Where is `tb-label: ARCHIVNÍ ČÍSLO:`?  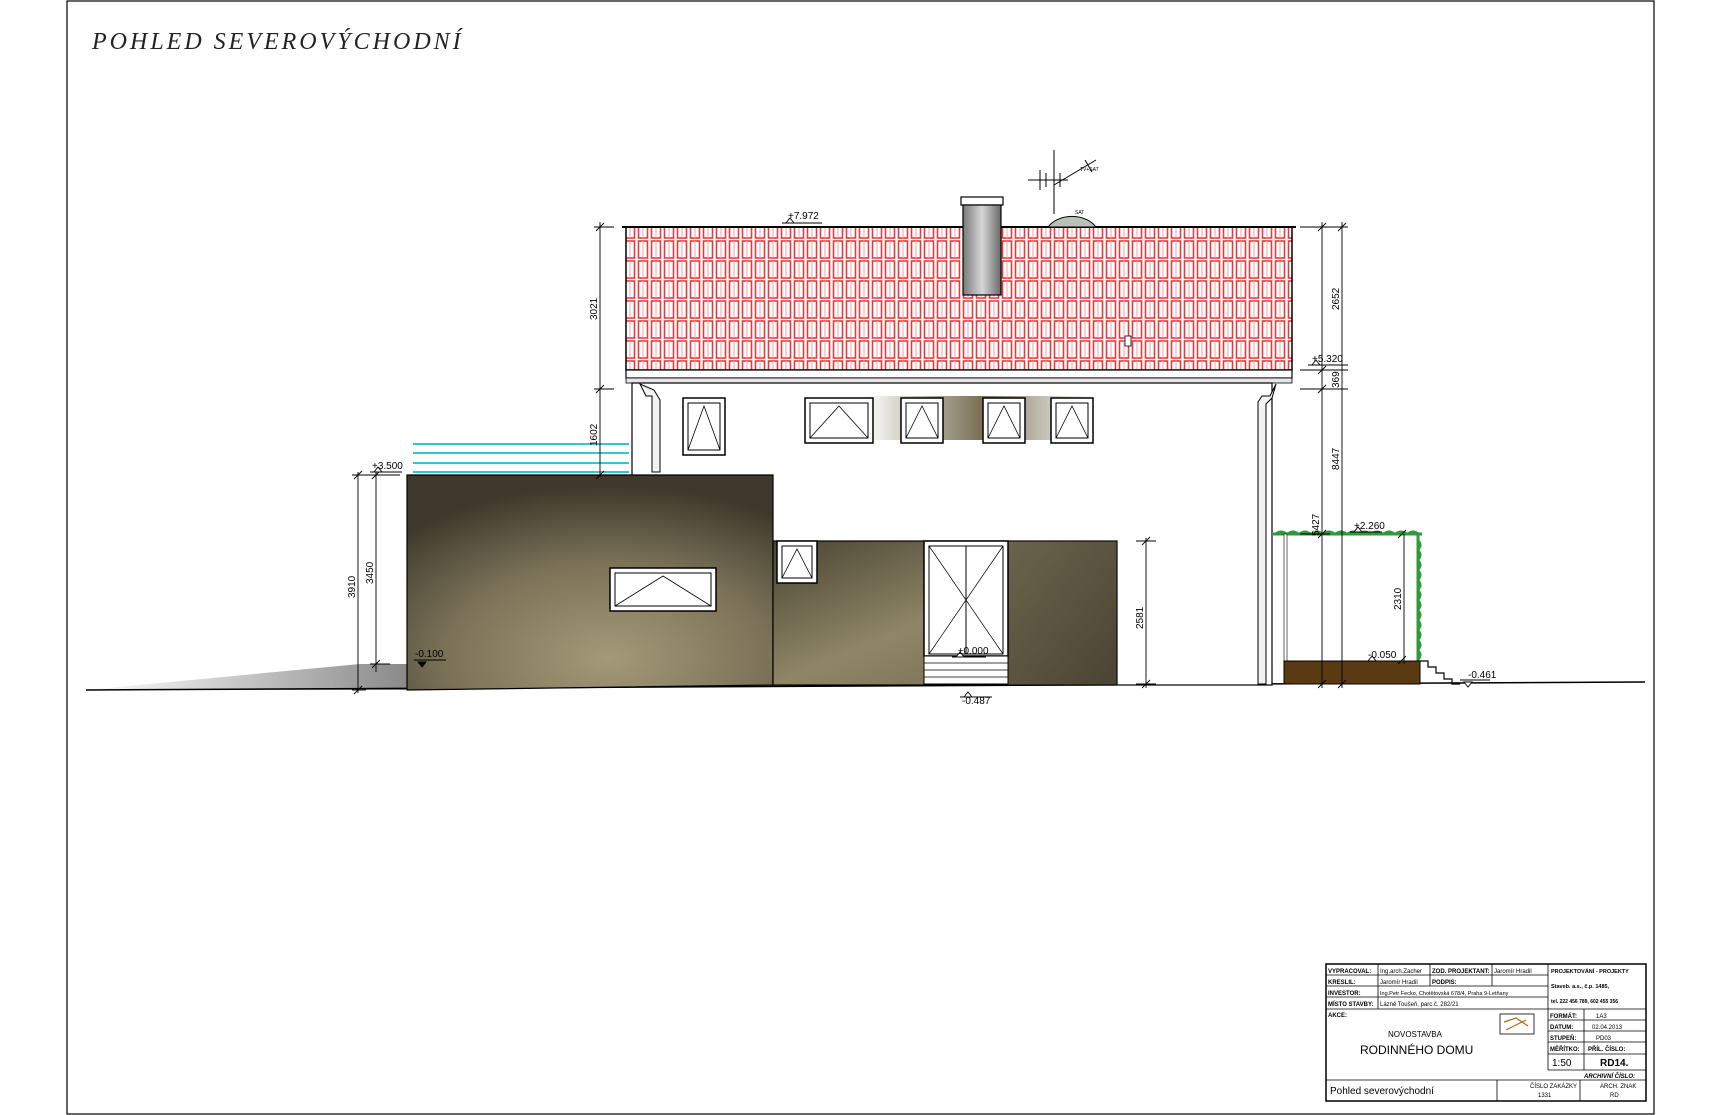 tb-label: ARCHIVNÍ ČÍSLO: is located at coordinates (1609, 1076).